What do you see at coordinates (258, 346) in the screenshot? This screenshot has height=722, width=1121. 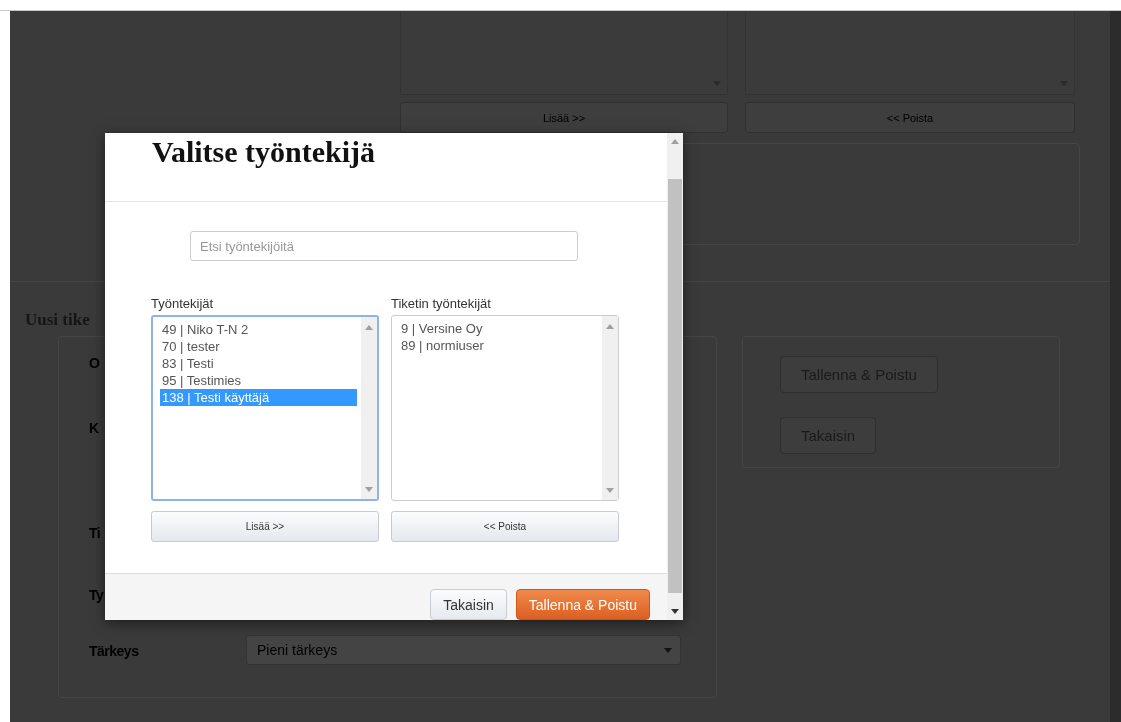 I see `list-item: 70 | tester` at bounding box center [258, 346].